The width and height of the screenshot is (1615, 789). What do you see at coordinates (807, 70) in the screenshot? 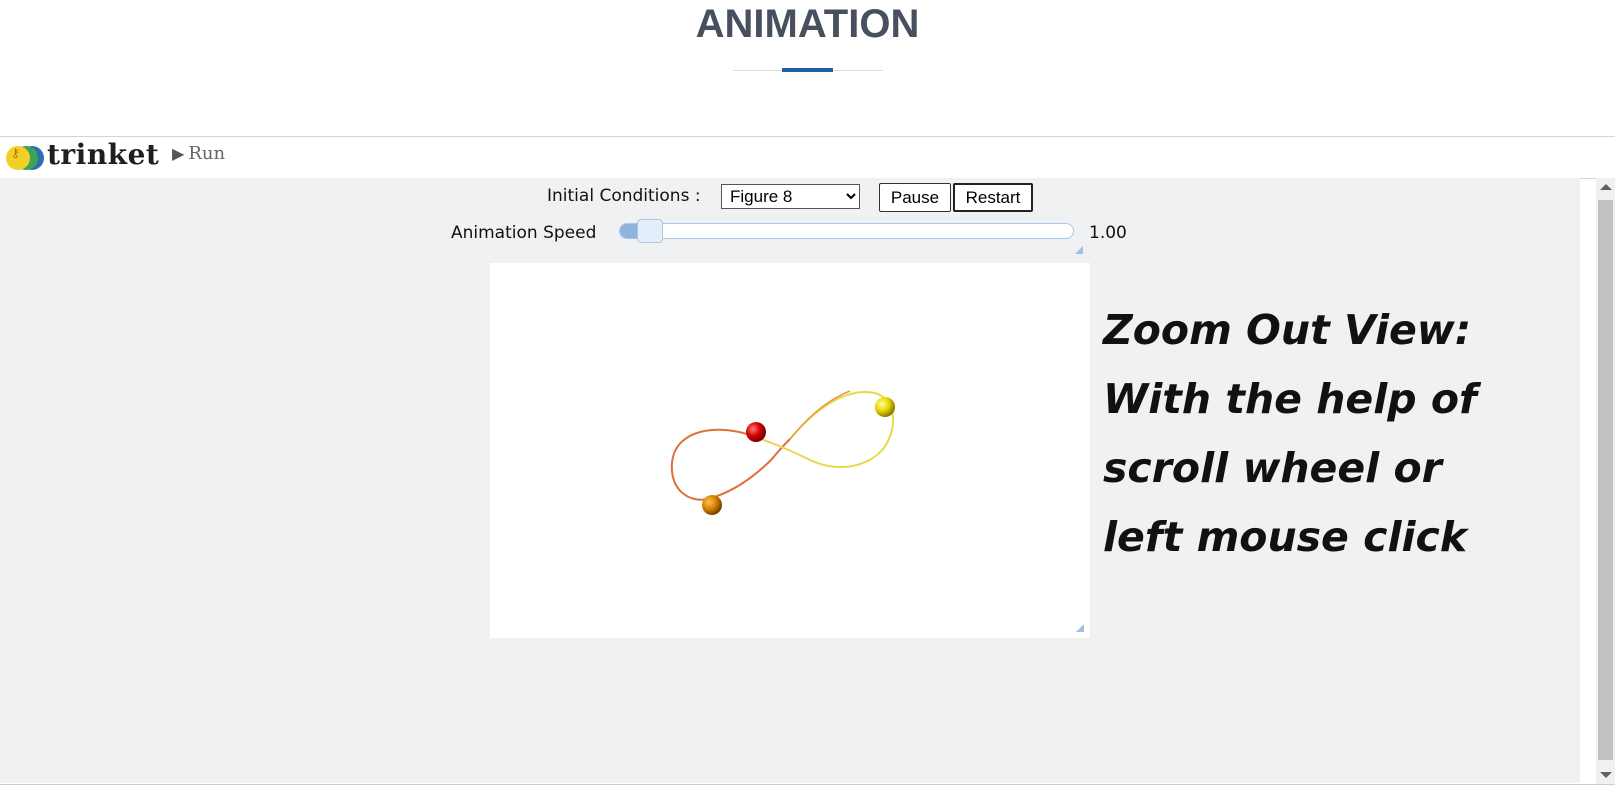
I see `title-accent-bar` at bounding box center [807, 70].